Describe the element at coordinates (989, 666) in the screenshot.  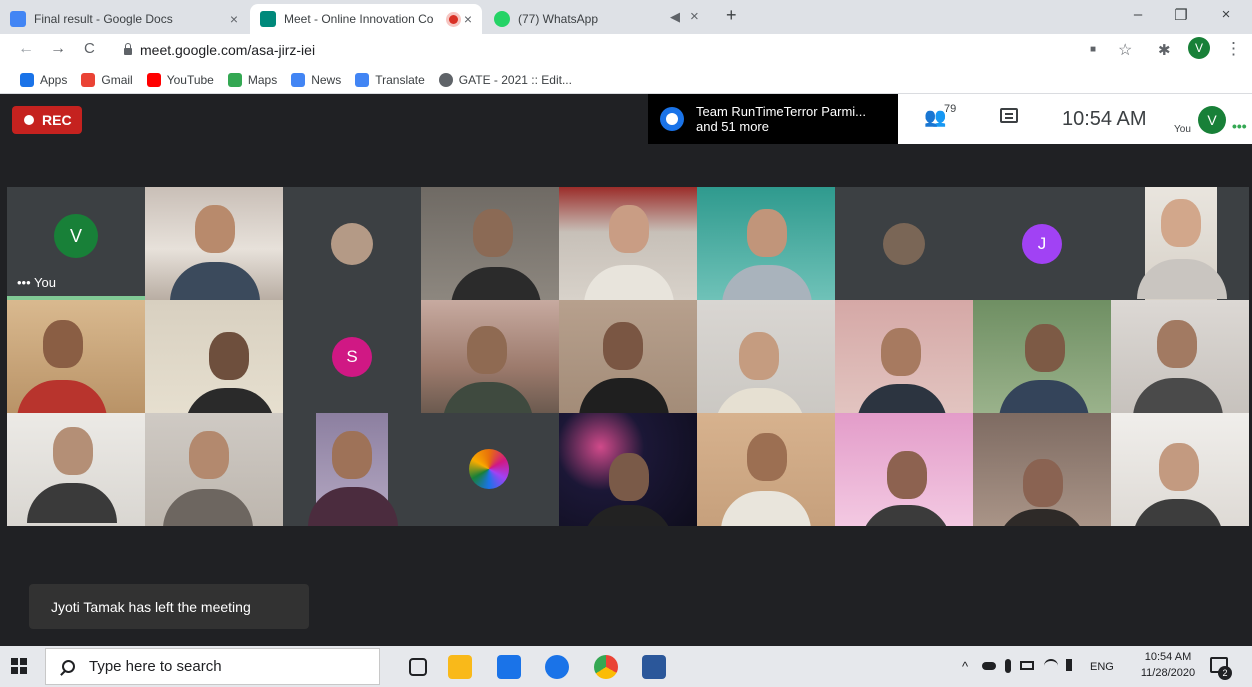
I see `onedrive-icon` at that location.